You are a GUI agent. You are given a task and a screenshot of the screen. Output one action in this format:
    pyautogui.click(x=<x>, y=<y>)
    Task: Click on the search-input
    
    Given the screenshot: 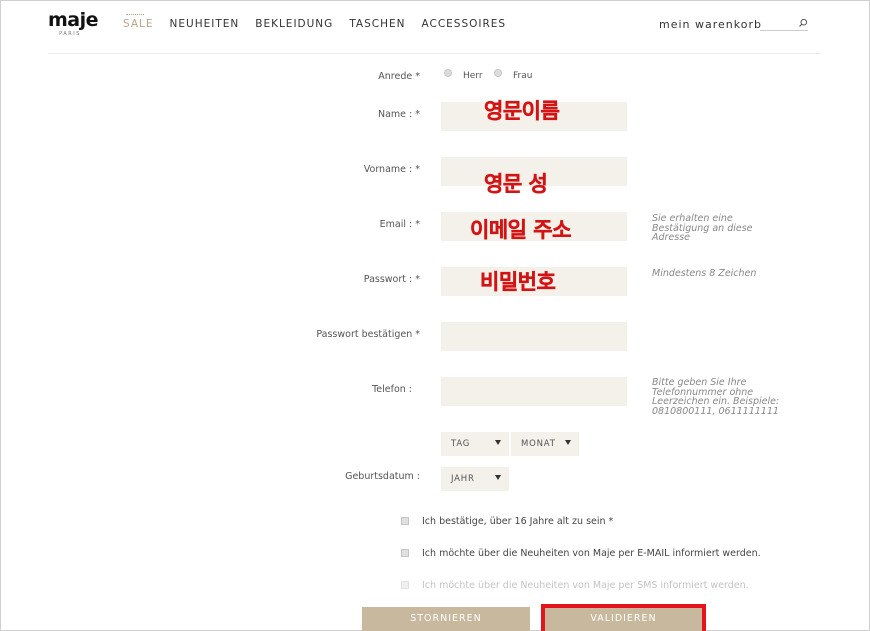 What is the action you would take?
    pyautogui.click(x=784, y=24)
    